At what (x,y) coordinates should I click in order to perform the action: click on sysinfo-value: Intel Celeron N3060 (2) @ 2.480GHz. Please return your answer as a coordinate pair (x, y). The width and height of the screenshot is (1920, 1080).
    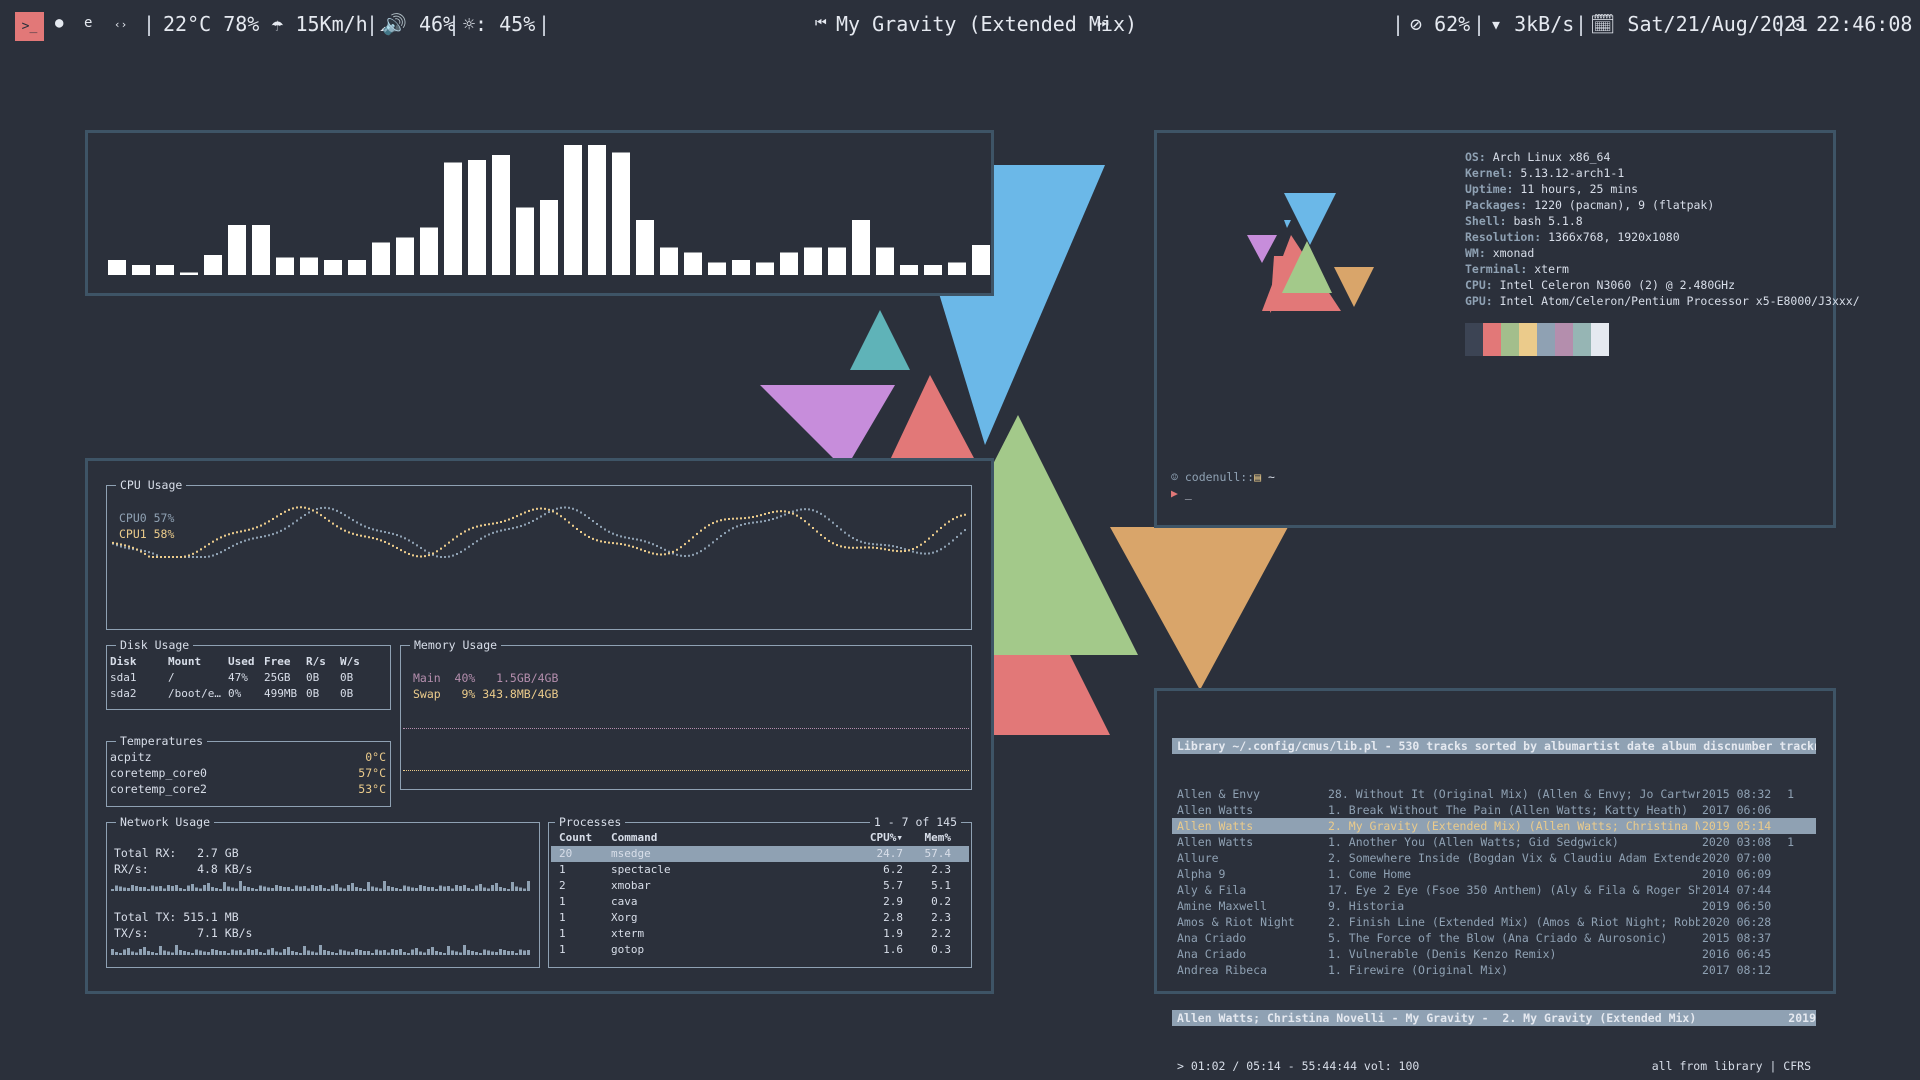
    Looking at the image, I should click on (1617, 285).